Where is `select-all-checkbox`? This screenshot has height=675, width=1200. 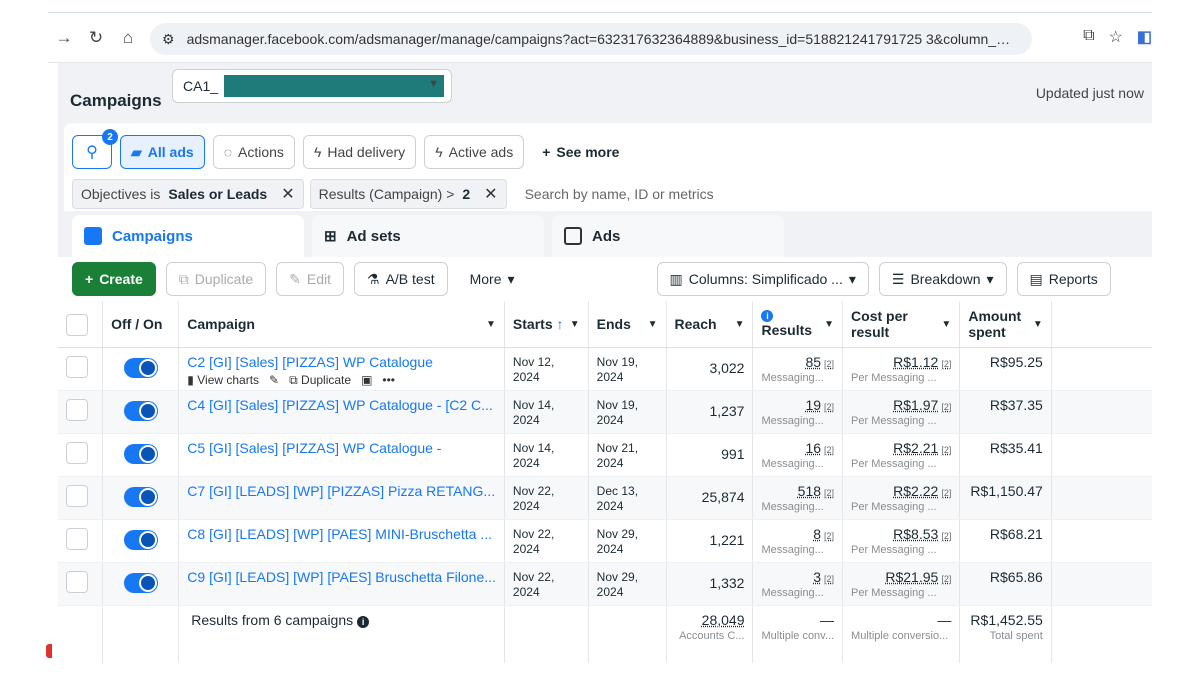 select-all-checkbox is located at coordinates (77, 324).